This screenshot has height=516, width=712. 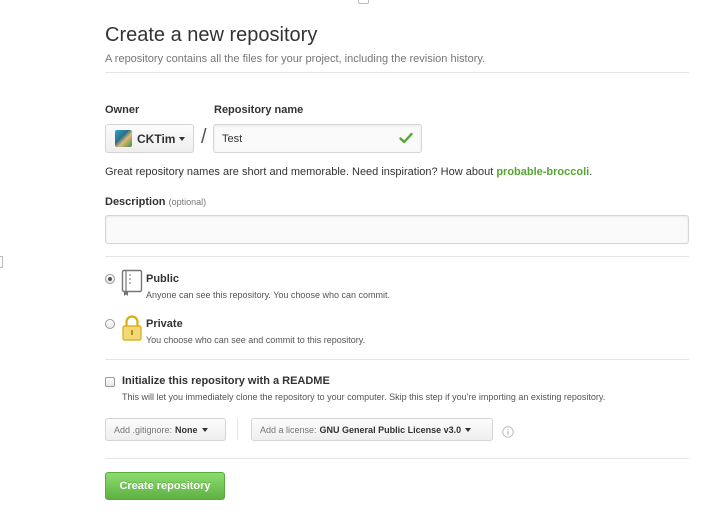 I want to click on vertical-divider, so click(x=237, y=429).